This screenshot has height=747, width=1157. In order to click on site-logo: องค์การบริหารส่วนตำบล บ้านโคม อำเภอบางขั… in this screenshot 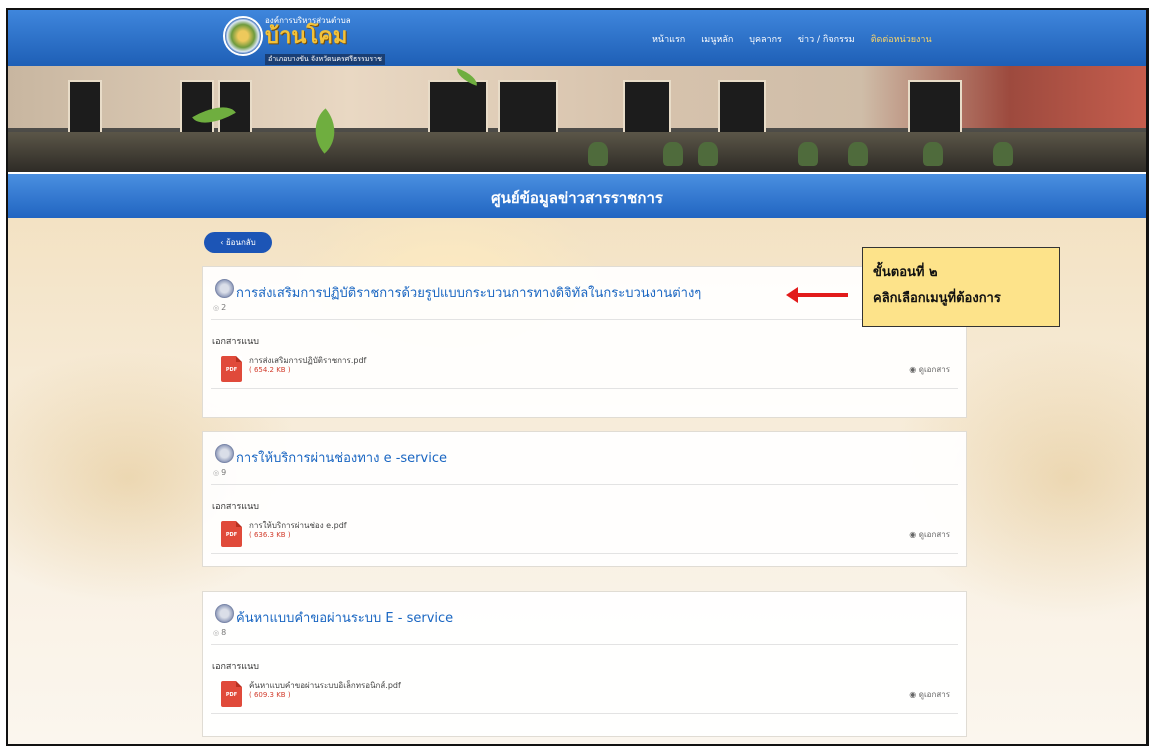, I will do `click(308, 39)`.